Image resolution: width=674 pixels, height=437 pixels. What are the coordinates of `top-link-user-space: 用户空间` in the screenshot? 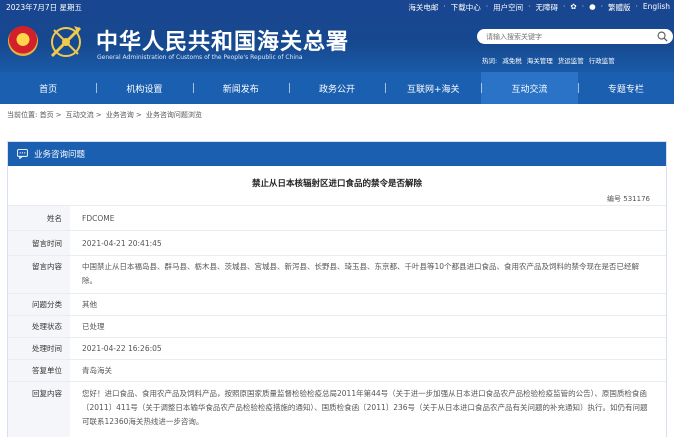 It's located at (508, 7).